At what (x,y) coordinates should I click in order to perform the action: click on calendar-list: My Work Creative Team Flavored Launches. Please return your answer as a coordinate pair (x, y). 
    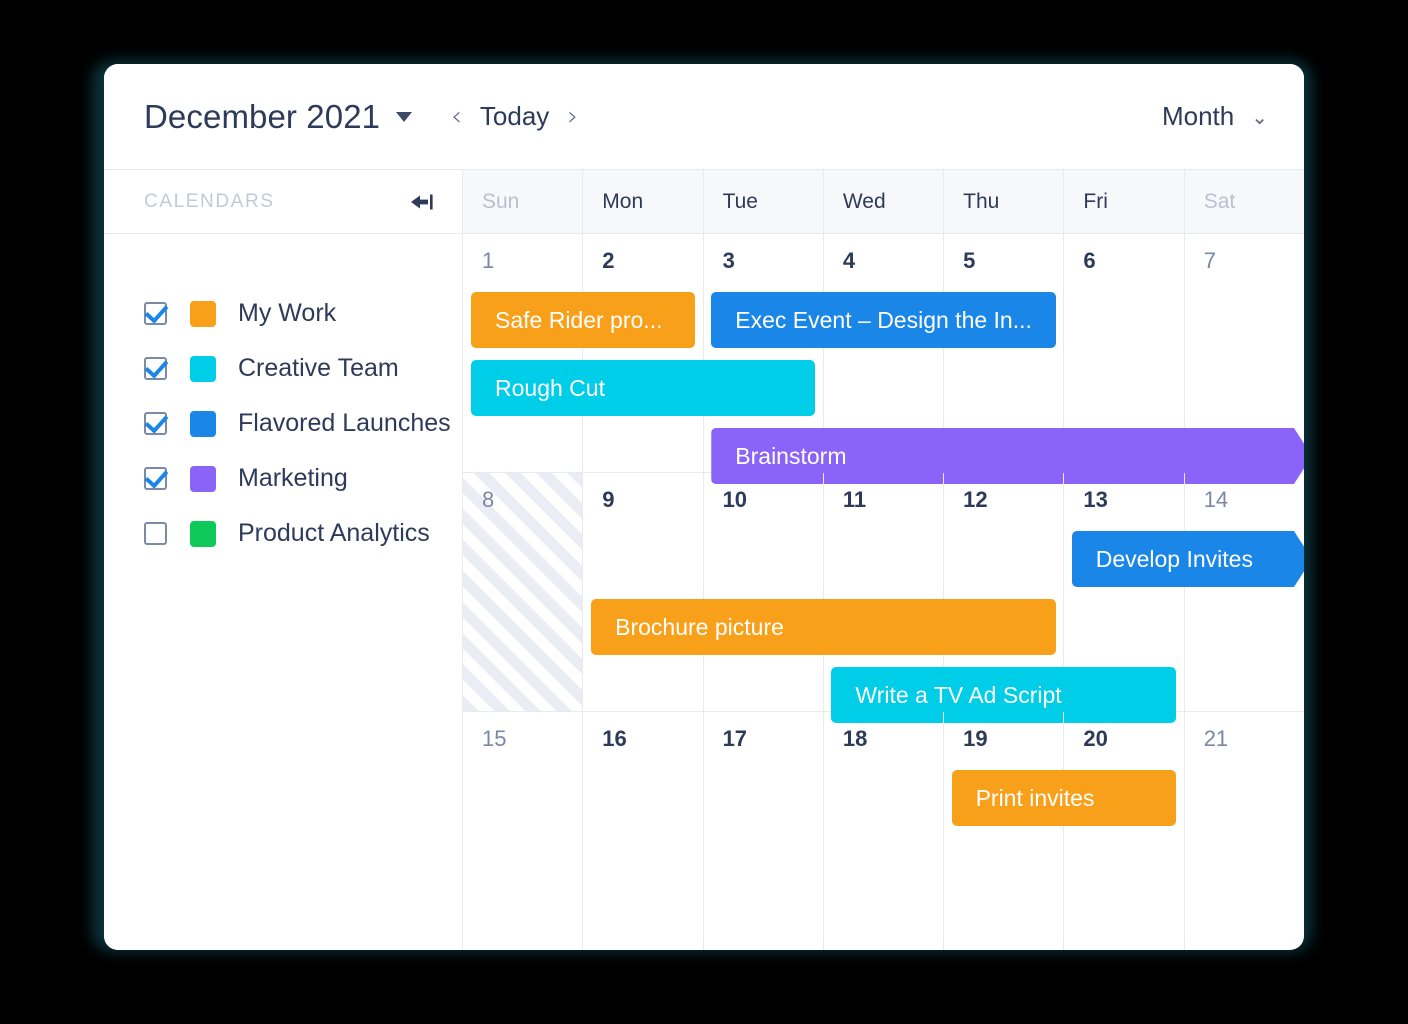
    Looking at the image, I should click on (283, 397).